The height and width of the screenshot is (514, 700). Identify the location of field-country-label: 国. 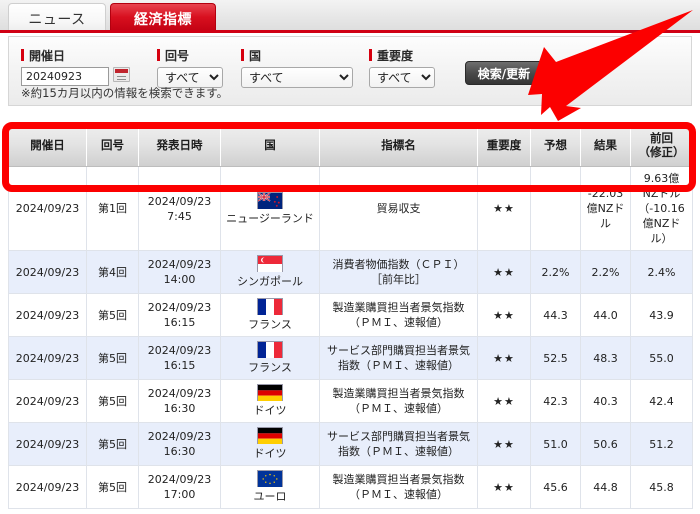
(297, 55).